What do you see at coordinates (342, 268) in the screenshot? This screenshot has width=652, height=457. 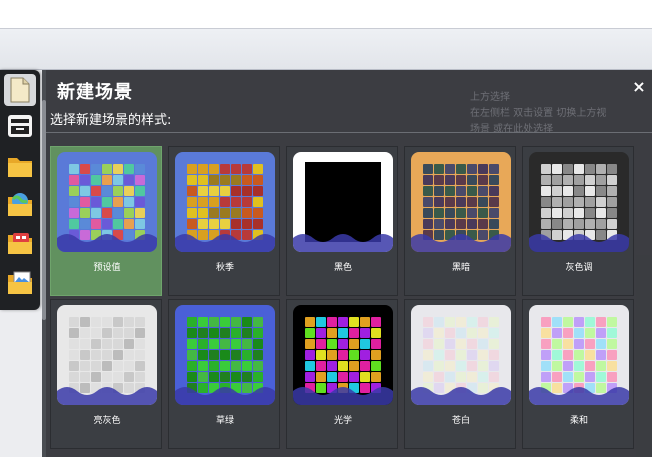 I see `scene-style-label: 黑色` at bounding box center [342, 268].